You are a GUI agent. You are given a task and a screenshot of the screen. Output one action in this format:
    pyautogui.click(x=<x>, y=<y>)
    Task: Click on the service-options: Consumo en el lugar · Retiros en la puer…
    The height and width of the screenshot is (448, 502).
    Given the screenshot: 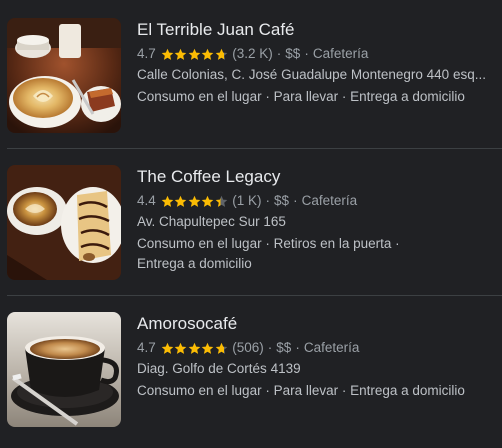 What is the action you would take?
    pyautogui.click(x=318, y=254)
    